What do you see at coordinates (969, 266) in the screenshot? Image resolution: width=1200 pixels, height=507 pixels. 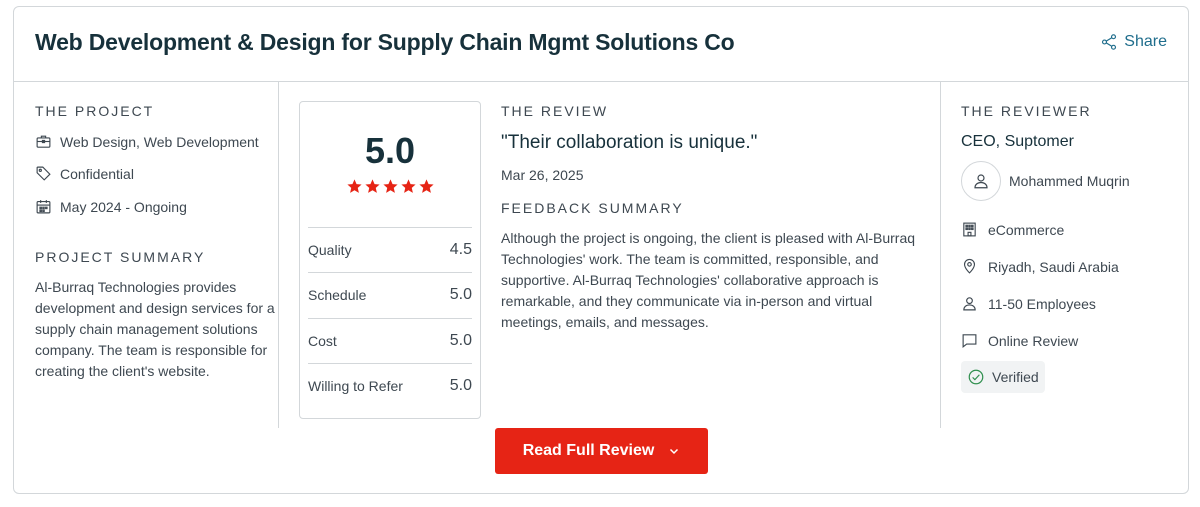 I see `location-pin-icon` at bounding box center [969, 266].